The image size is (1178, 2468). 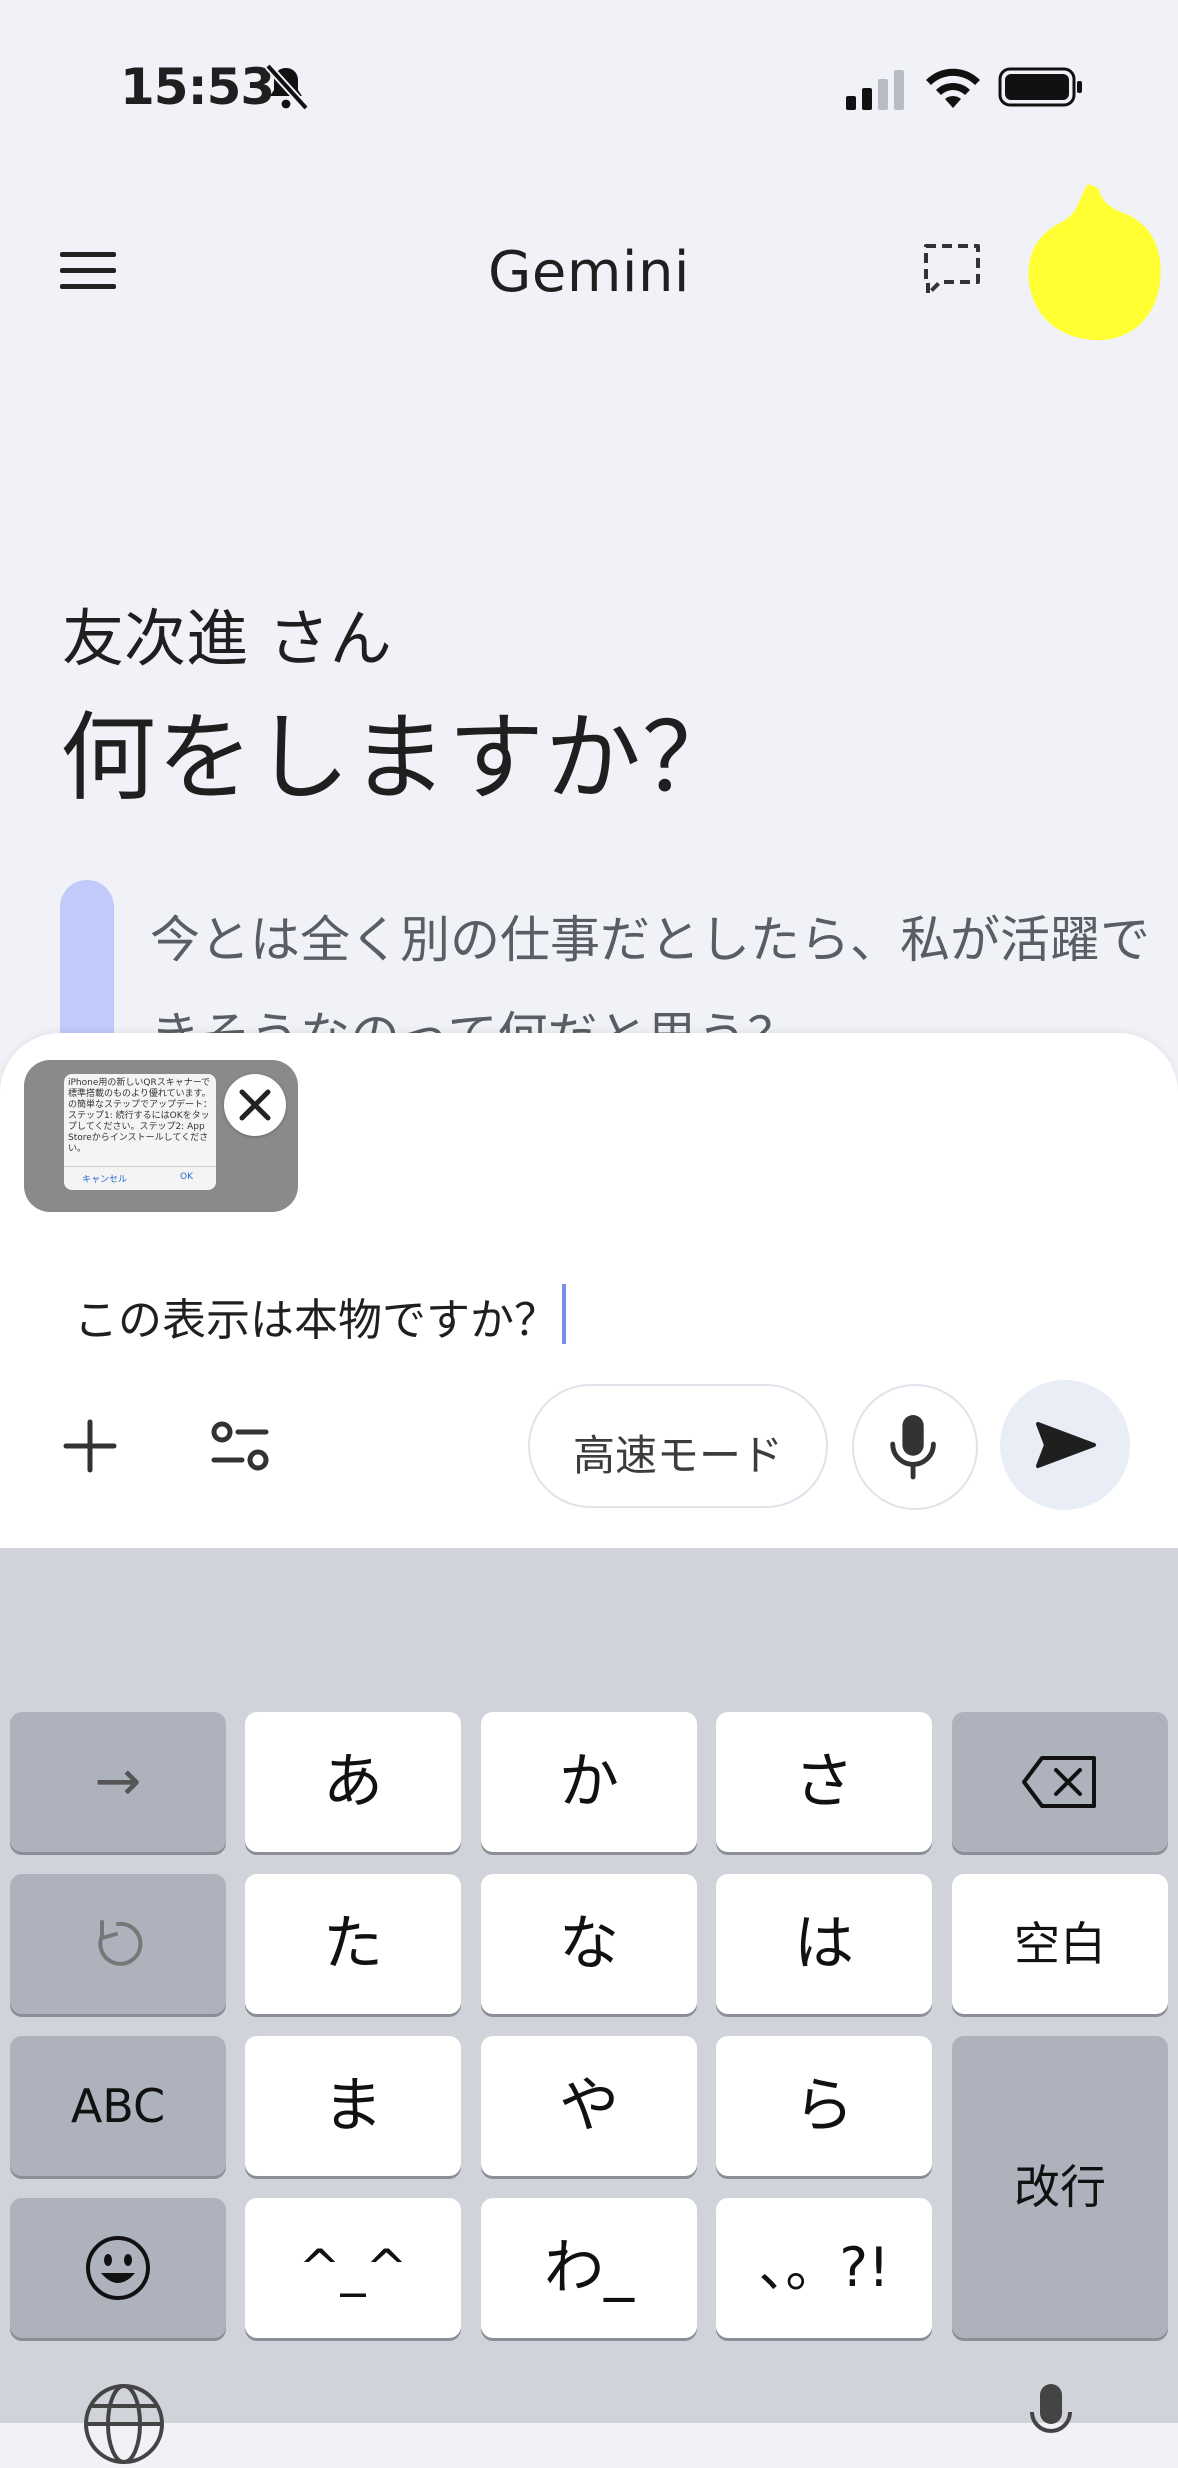 I want to click on greeting-name: 友次進 さん, so click(x=227, y=638).